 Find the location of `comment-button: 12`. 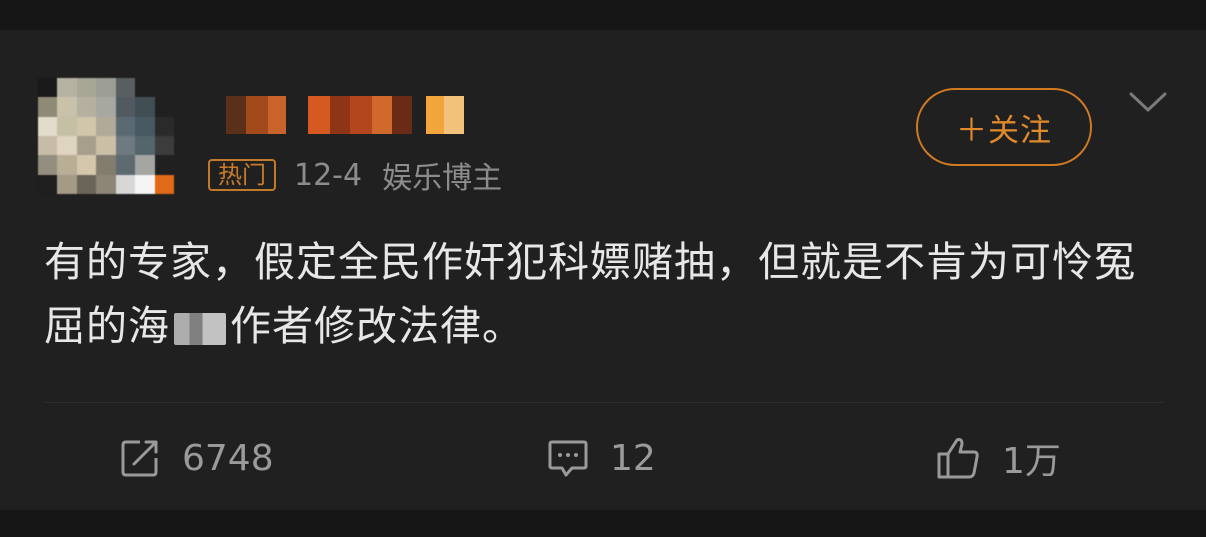

comment-button: 12 is located at coordinates (601, 458).